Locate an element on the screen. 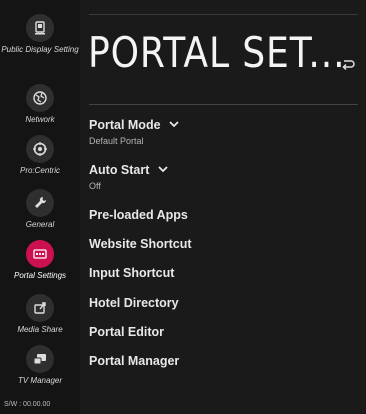  sidebar-item-public-display-setting: Public Display Setting is located at coordinates (40, 34).